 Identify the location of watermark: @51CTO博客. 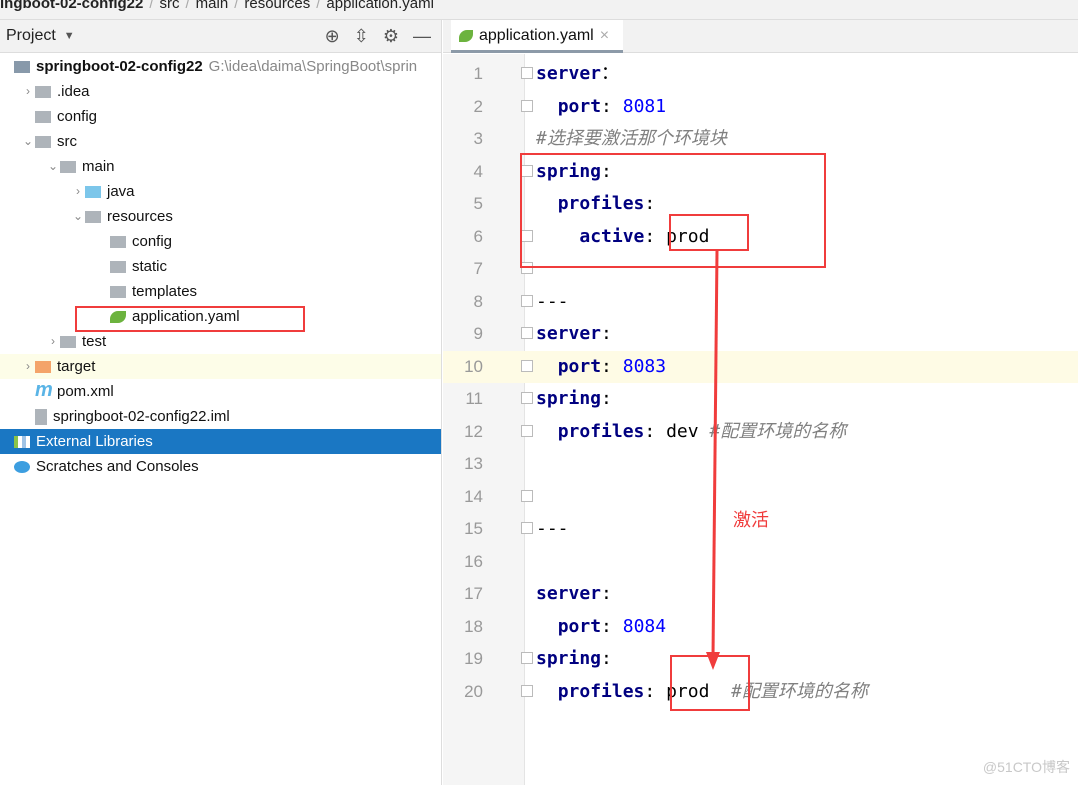
(1026, 767).